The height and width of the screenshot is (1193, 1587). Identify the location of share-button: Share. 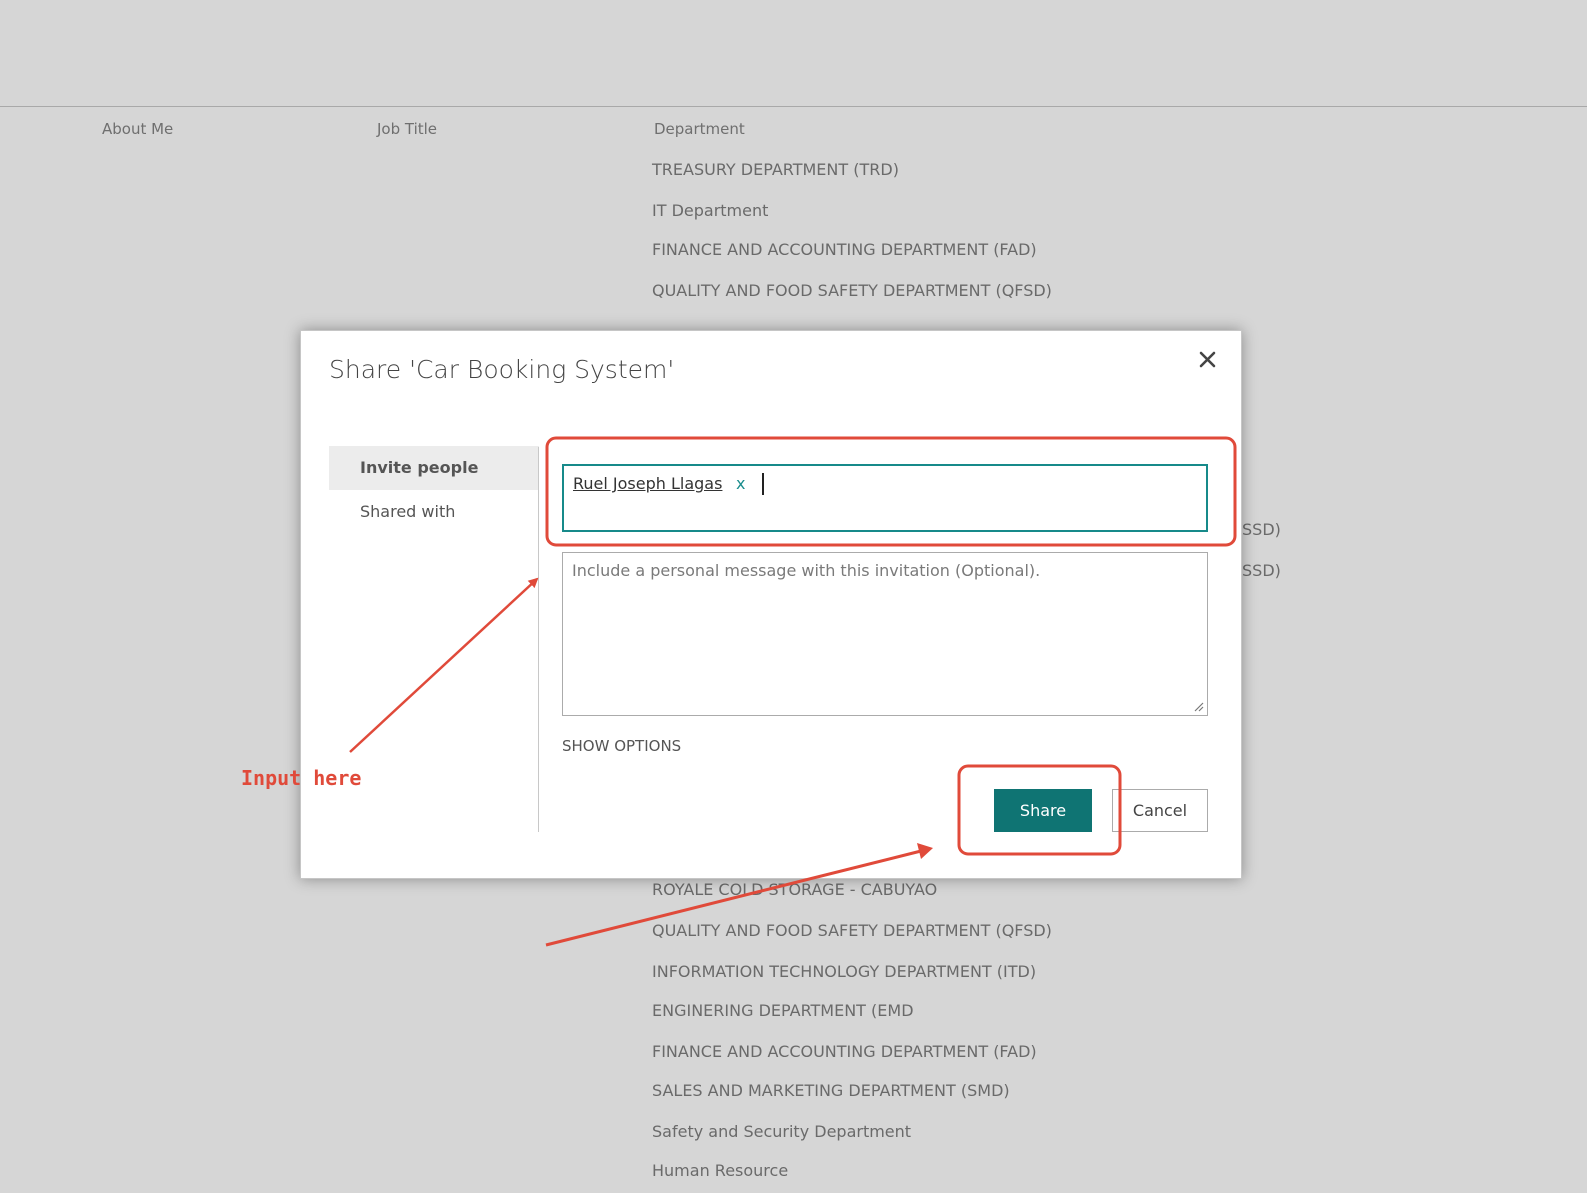
(1043, 810).